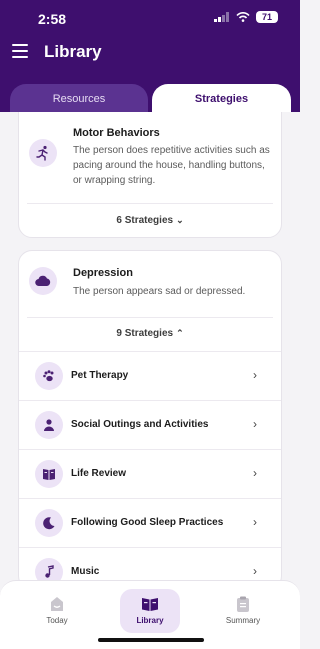 This screenshot has height=649, width=320. I want to click on today-icon, so click(57, 604).